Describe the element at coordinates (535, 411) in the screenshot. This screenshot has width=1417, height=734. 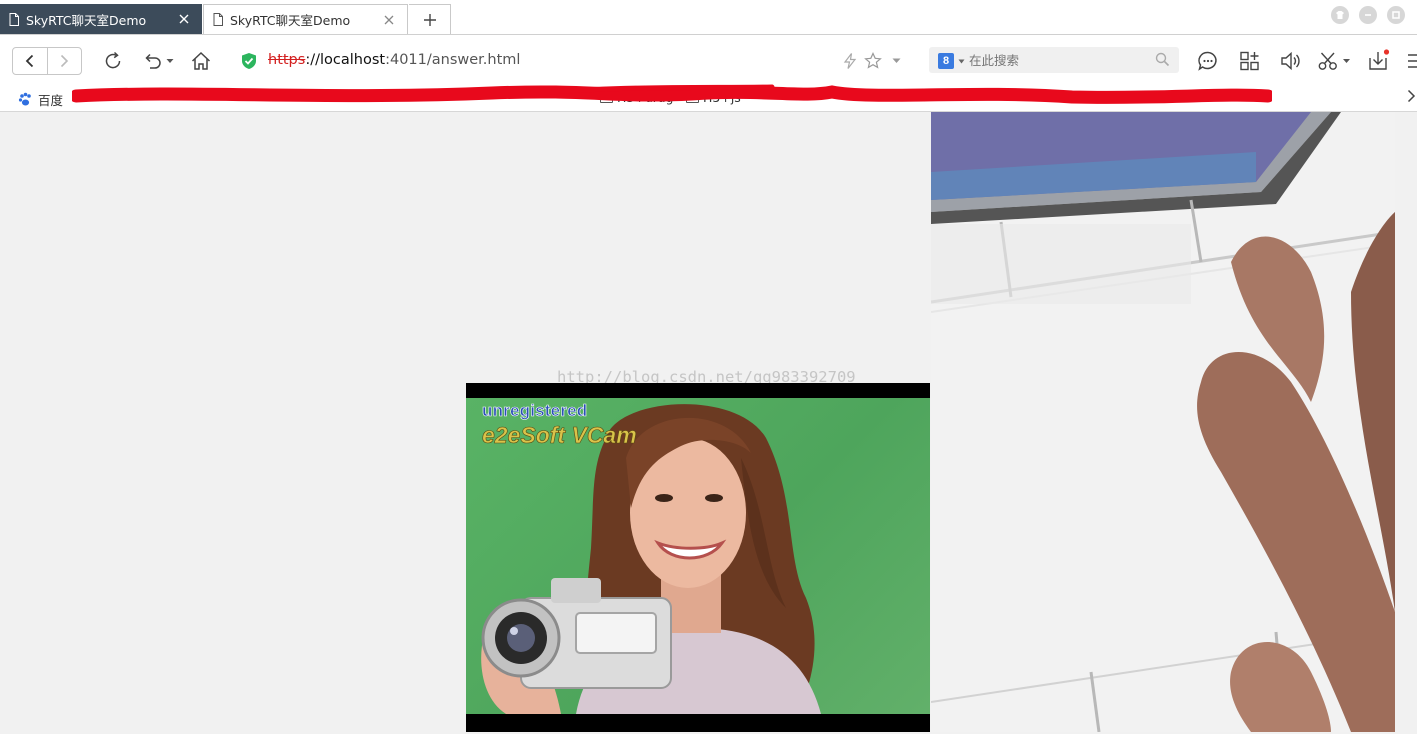
I see `vcam-overlay-unregistered: unregistered` at that location.